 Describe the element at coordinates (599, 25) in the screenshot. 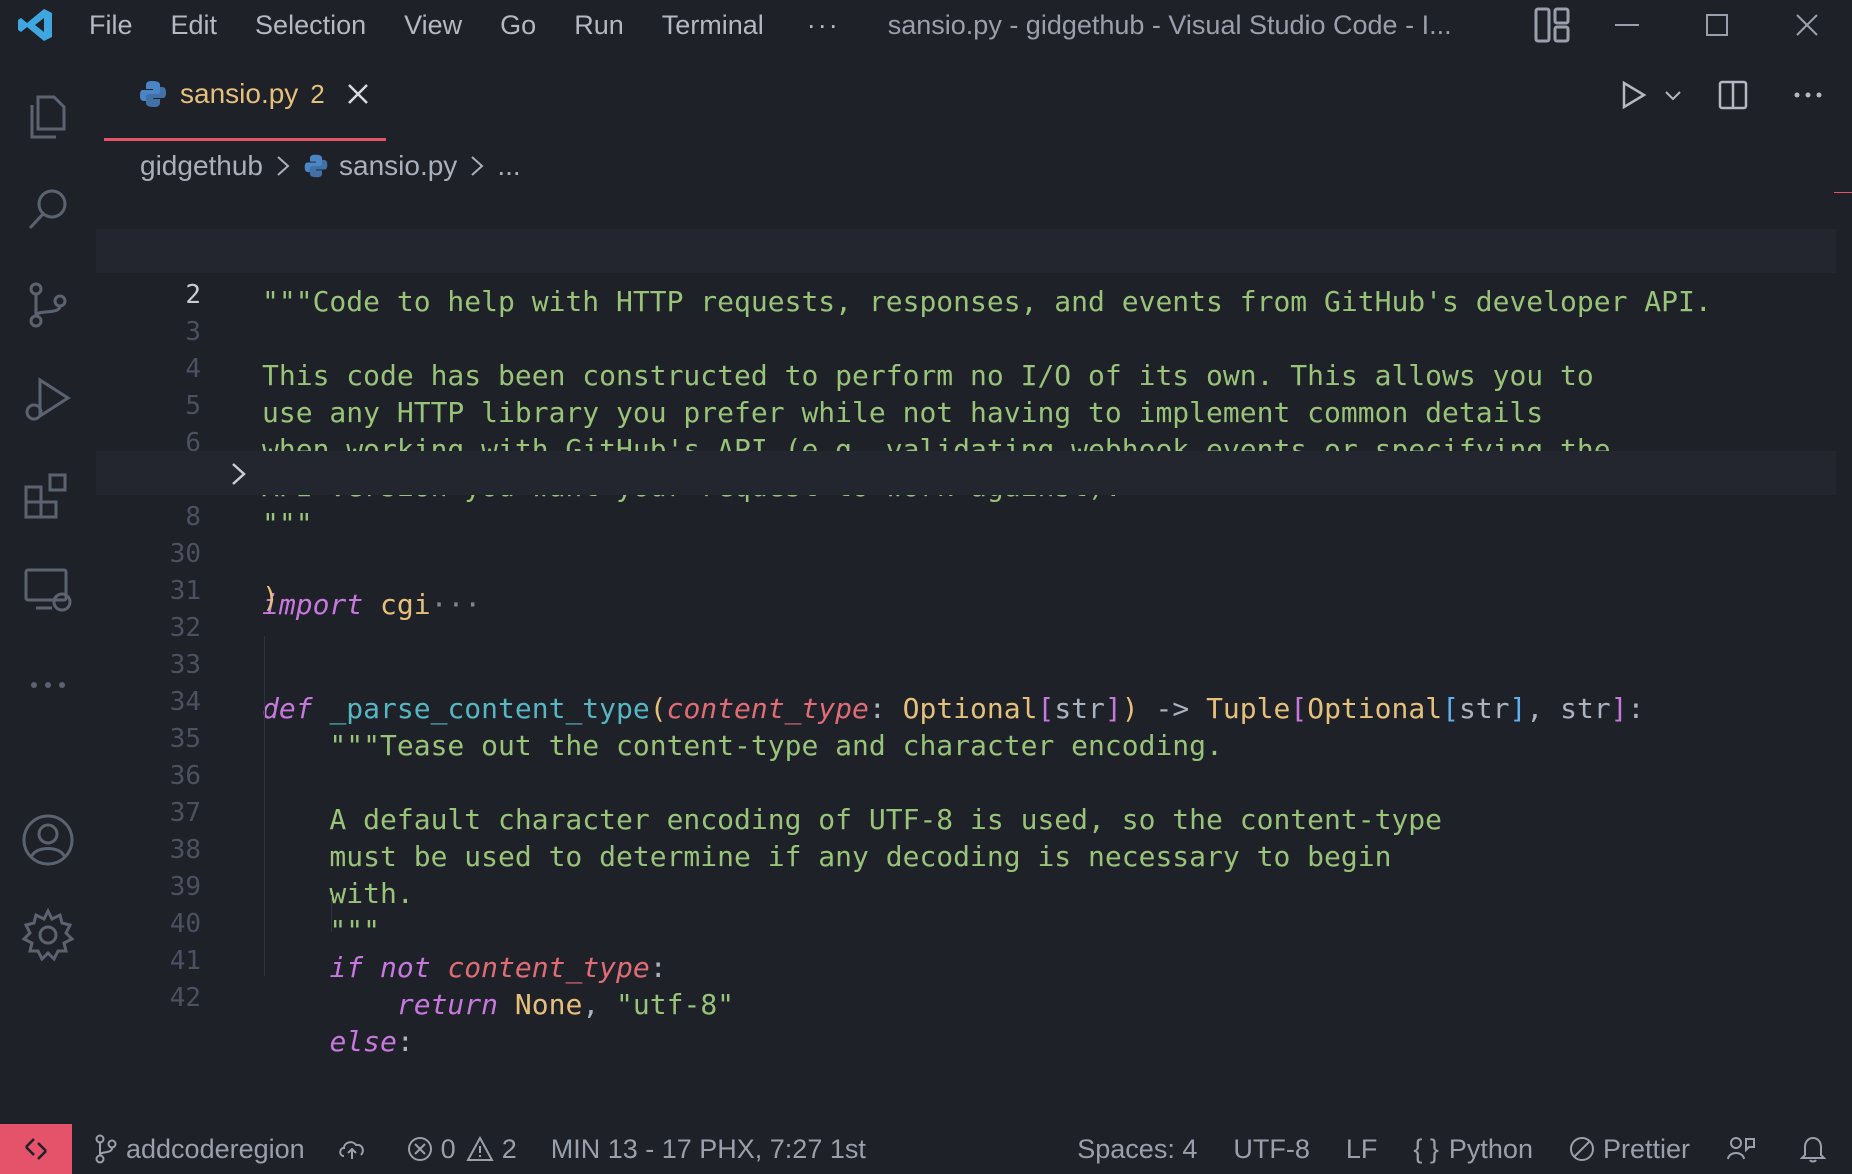

I see `menu-run: Run` at that location.